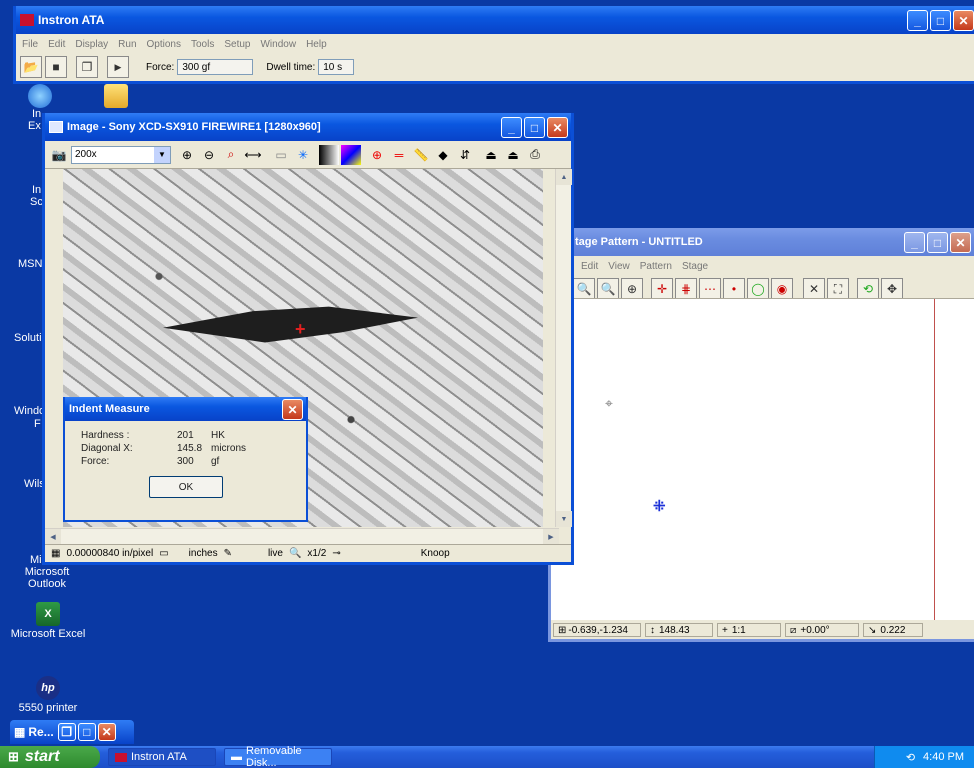 The image size is (974, 768). Describe the element at coordinates (377, 155) in the screenshot. I see `crosshair-icon: ⊕` at that location.